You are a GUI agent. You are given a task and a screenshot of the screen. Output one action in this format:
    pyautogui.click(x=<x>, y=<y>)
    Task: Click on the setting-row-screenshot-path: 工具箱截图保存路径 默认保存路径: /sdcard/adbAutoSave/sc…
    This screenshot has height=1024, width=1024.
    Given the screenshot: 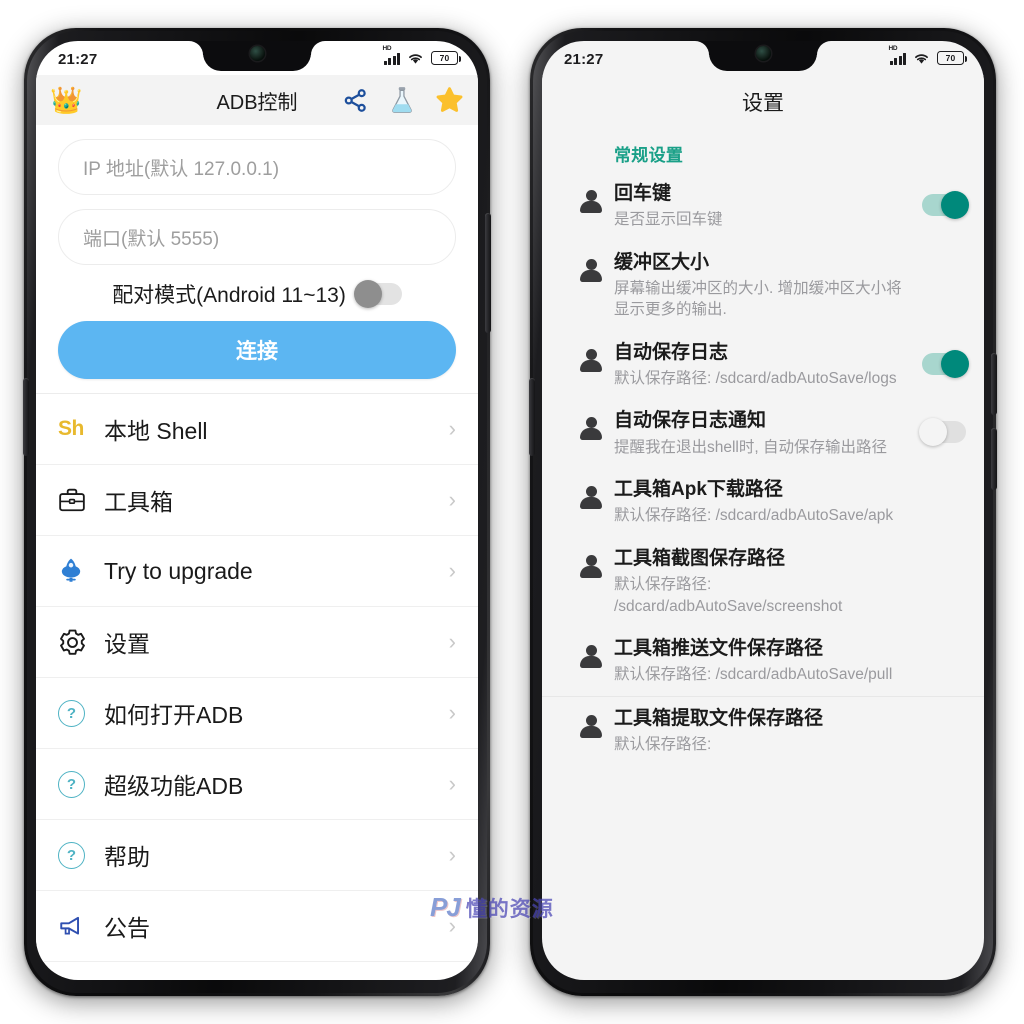 What is the action you would take?
    pyautogui.click(x=763, y=582)
    